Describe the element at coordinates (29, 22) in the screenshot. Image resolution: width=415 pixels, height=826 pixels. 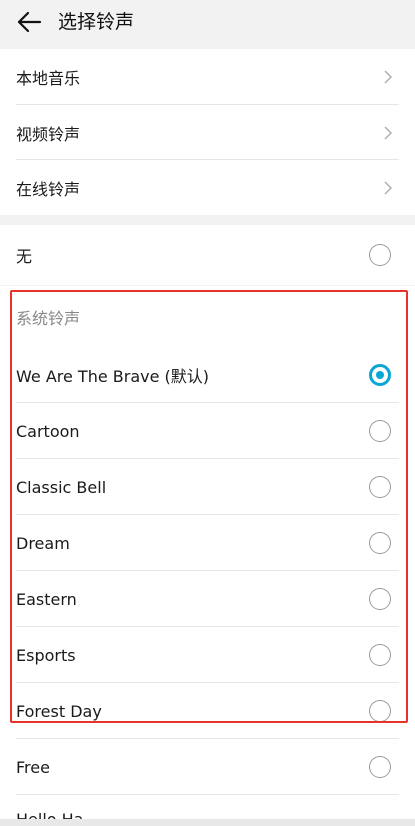
I see `back-arrow-icon` at that location.